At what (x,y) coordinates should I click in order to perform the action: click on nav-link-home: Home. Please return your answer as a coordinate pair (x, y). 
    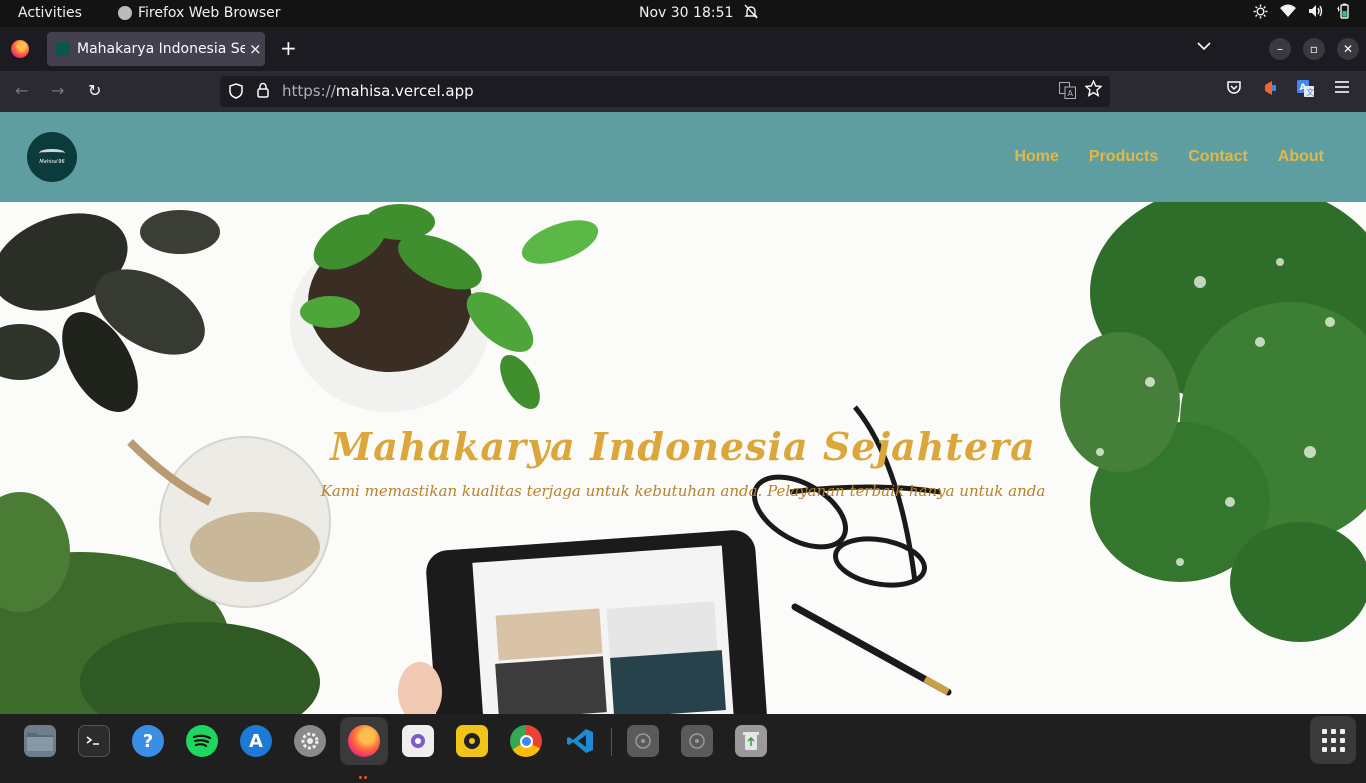
    Looking at the image, I should click on (1036, 157).